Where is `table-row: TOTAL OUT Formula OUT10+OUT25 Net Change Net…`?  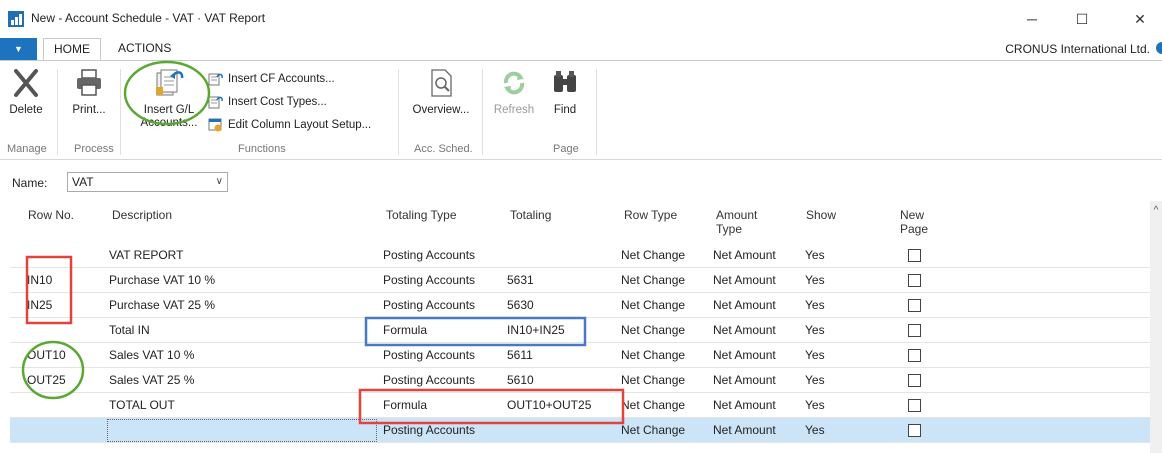 table-row: TOTAL OUT Formula OUT10+OUT25 Net Change Net… is located at coordinates (580, 405).